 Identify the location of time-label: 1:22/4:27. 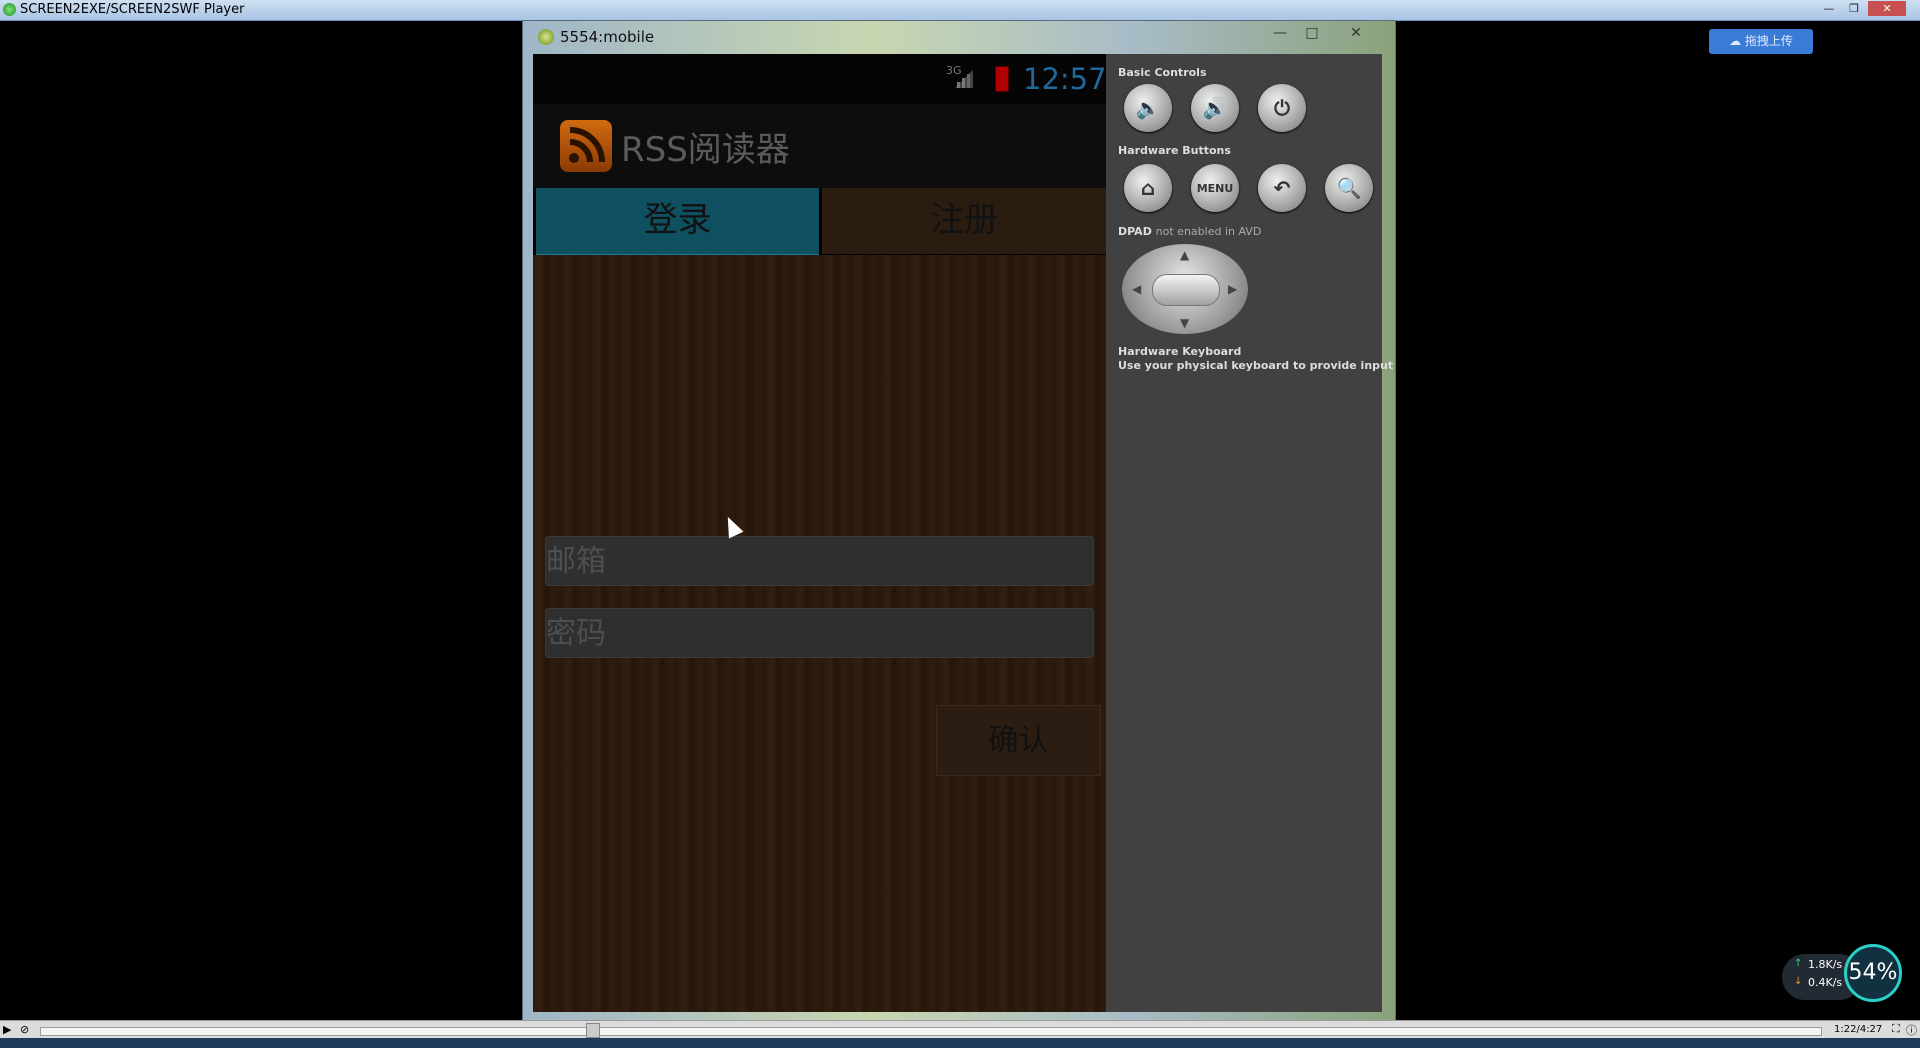
(1858, 1029).